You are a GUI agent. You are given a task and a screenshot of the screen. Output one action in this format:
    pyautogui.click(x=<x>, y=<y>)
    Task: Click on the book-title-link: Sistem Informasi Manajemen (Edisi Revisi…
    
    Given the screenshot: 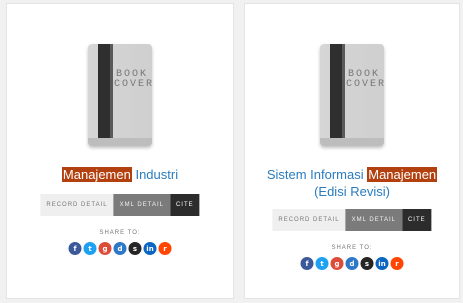 What is the action you would take?
    pyautogui.click(x=352, y=183)
    